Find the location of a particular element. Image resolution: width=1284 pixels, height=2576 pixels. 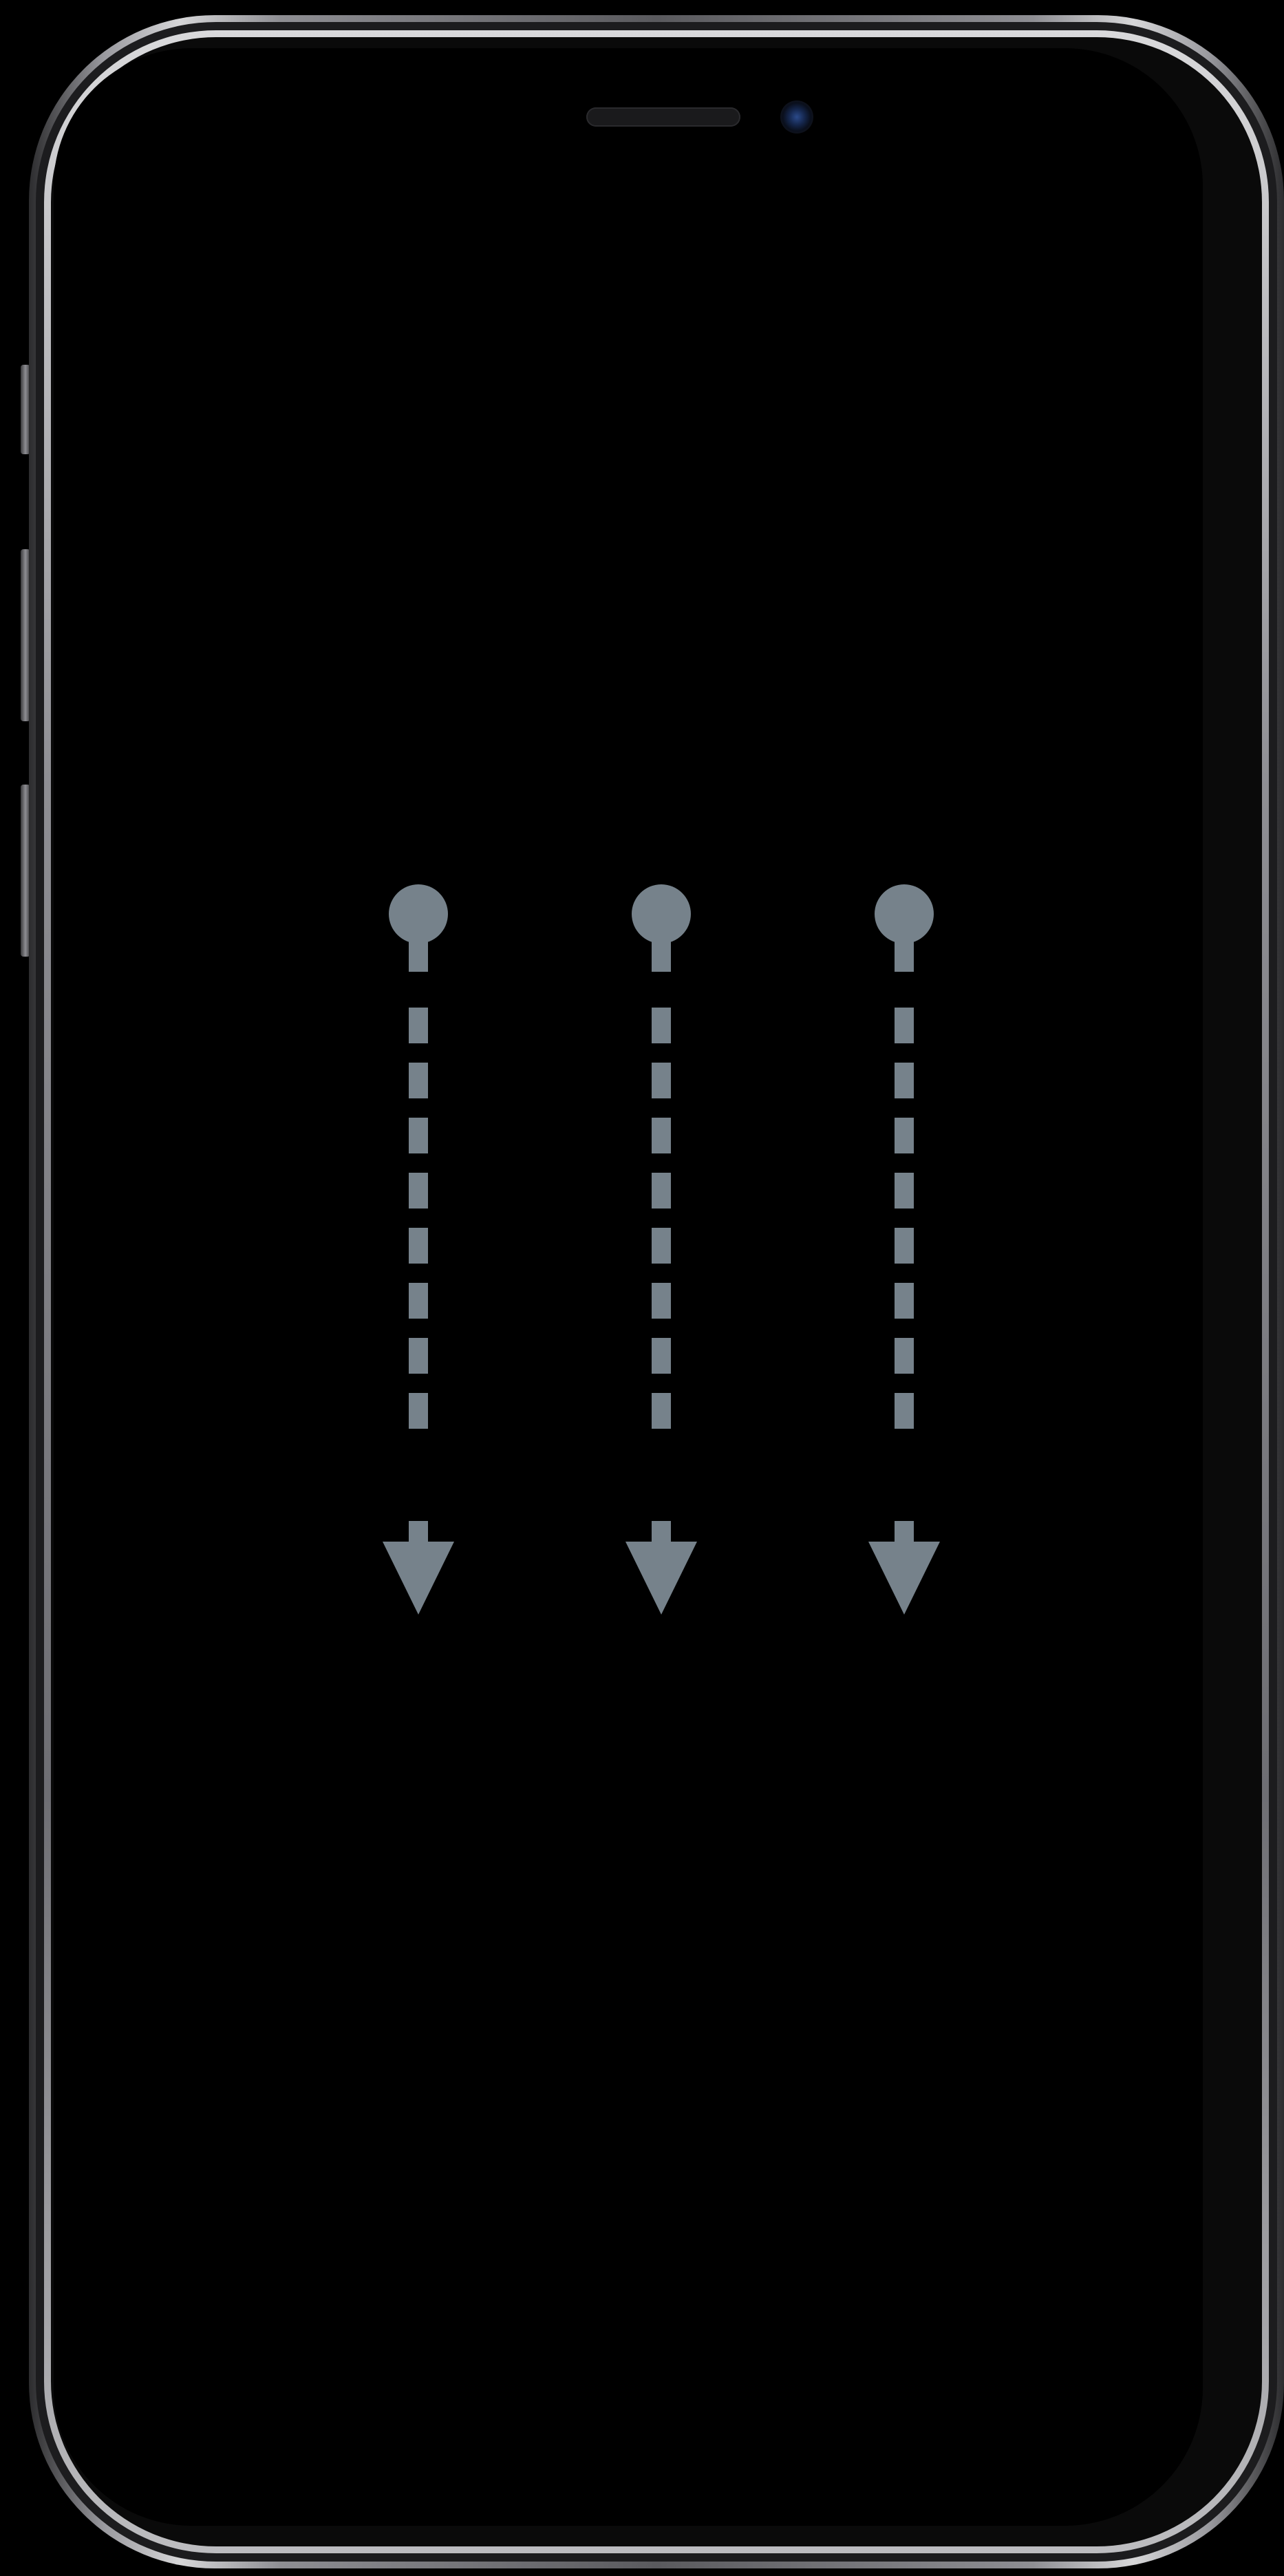

gesture-overlay is located at coordinates (662, 1249).